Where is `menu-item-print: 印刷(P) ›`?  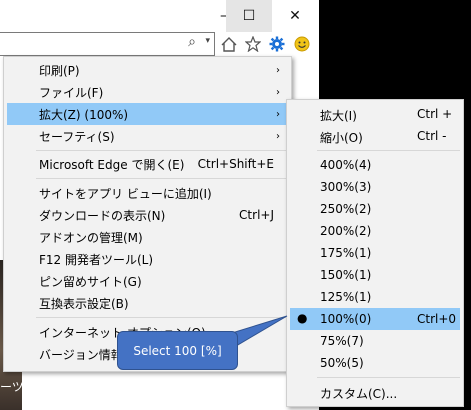
menu-item-print: 印刷(P) › is located at coordinates (147, 70).